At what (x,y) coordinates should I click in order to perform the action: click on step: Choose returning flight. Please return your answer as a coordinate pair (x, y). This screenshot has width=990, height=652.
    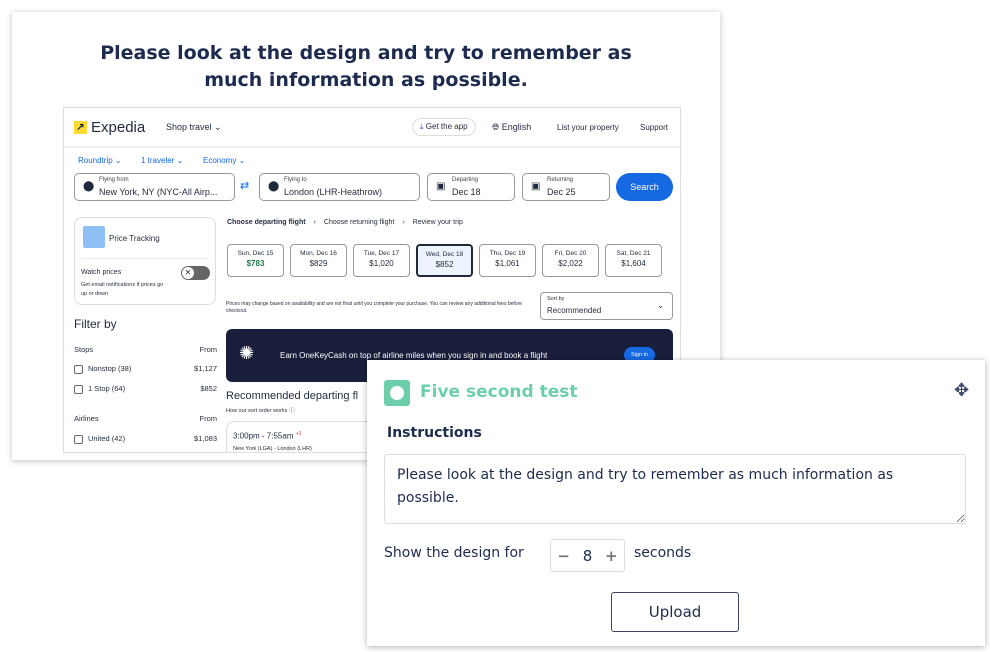
    Looking at the image, I should click on (359, 222).